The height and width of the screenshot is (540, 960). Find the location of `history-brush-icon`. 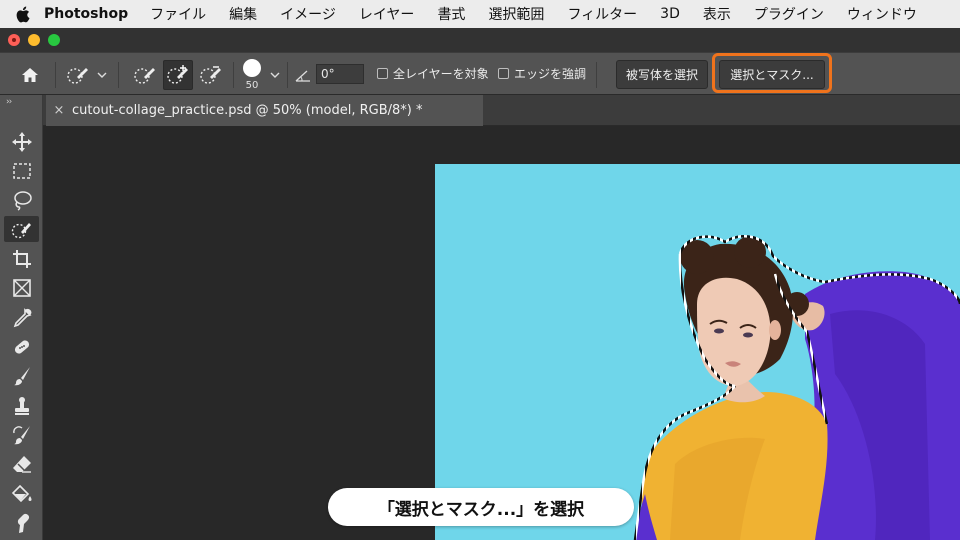

history-brush-icon is located at coordinates (21, 435).